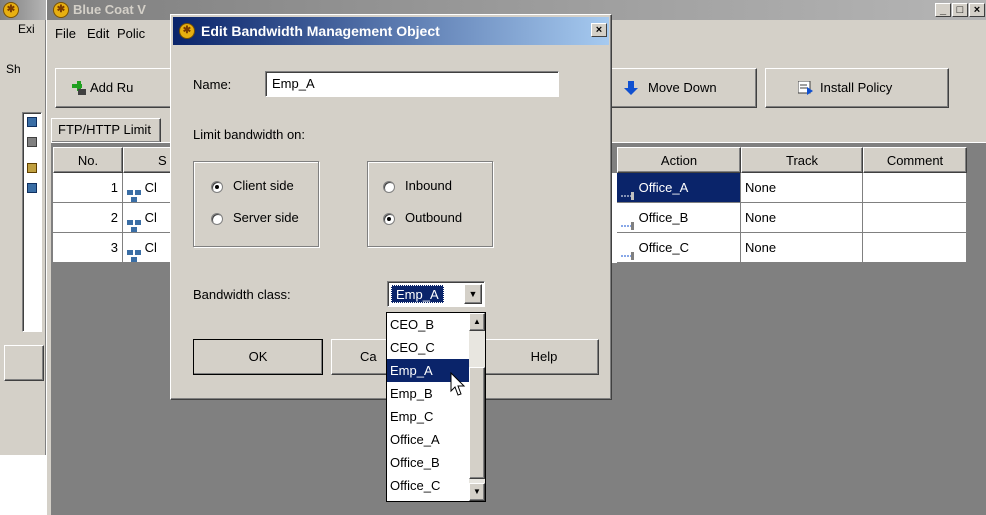 This screenshot has width=986, height=515. What do you see at coordinates (249, 134) in the screenshot?
I see `limit-bandwidth-label: Limit bandwidth on:` at bounding box center [249, 134].